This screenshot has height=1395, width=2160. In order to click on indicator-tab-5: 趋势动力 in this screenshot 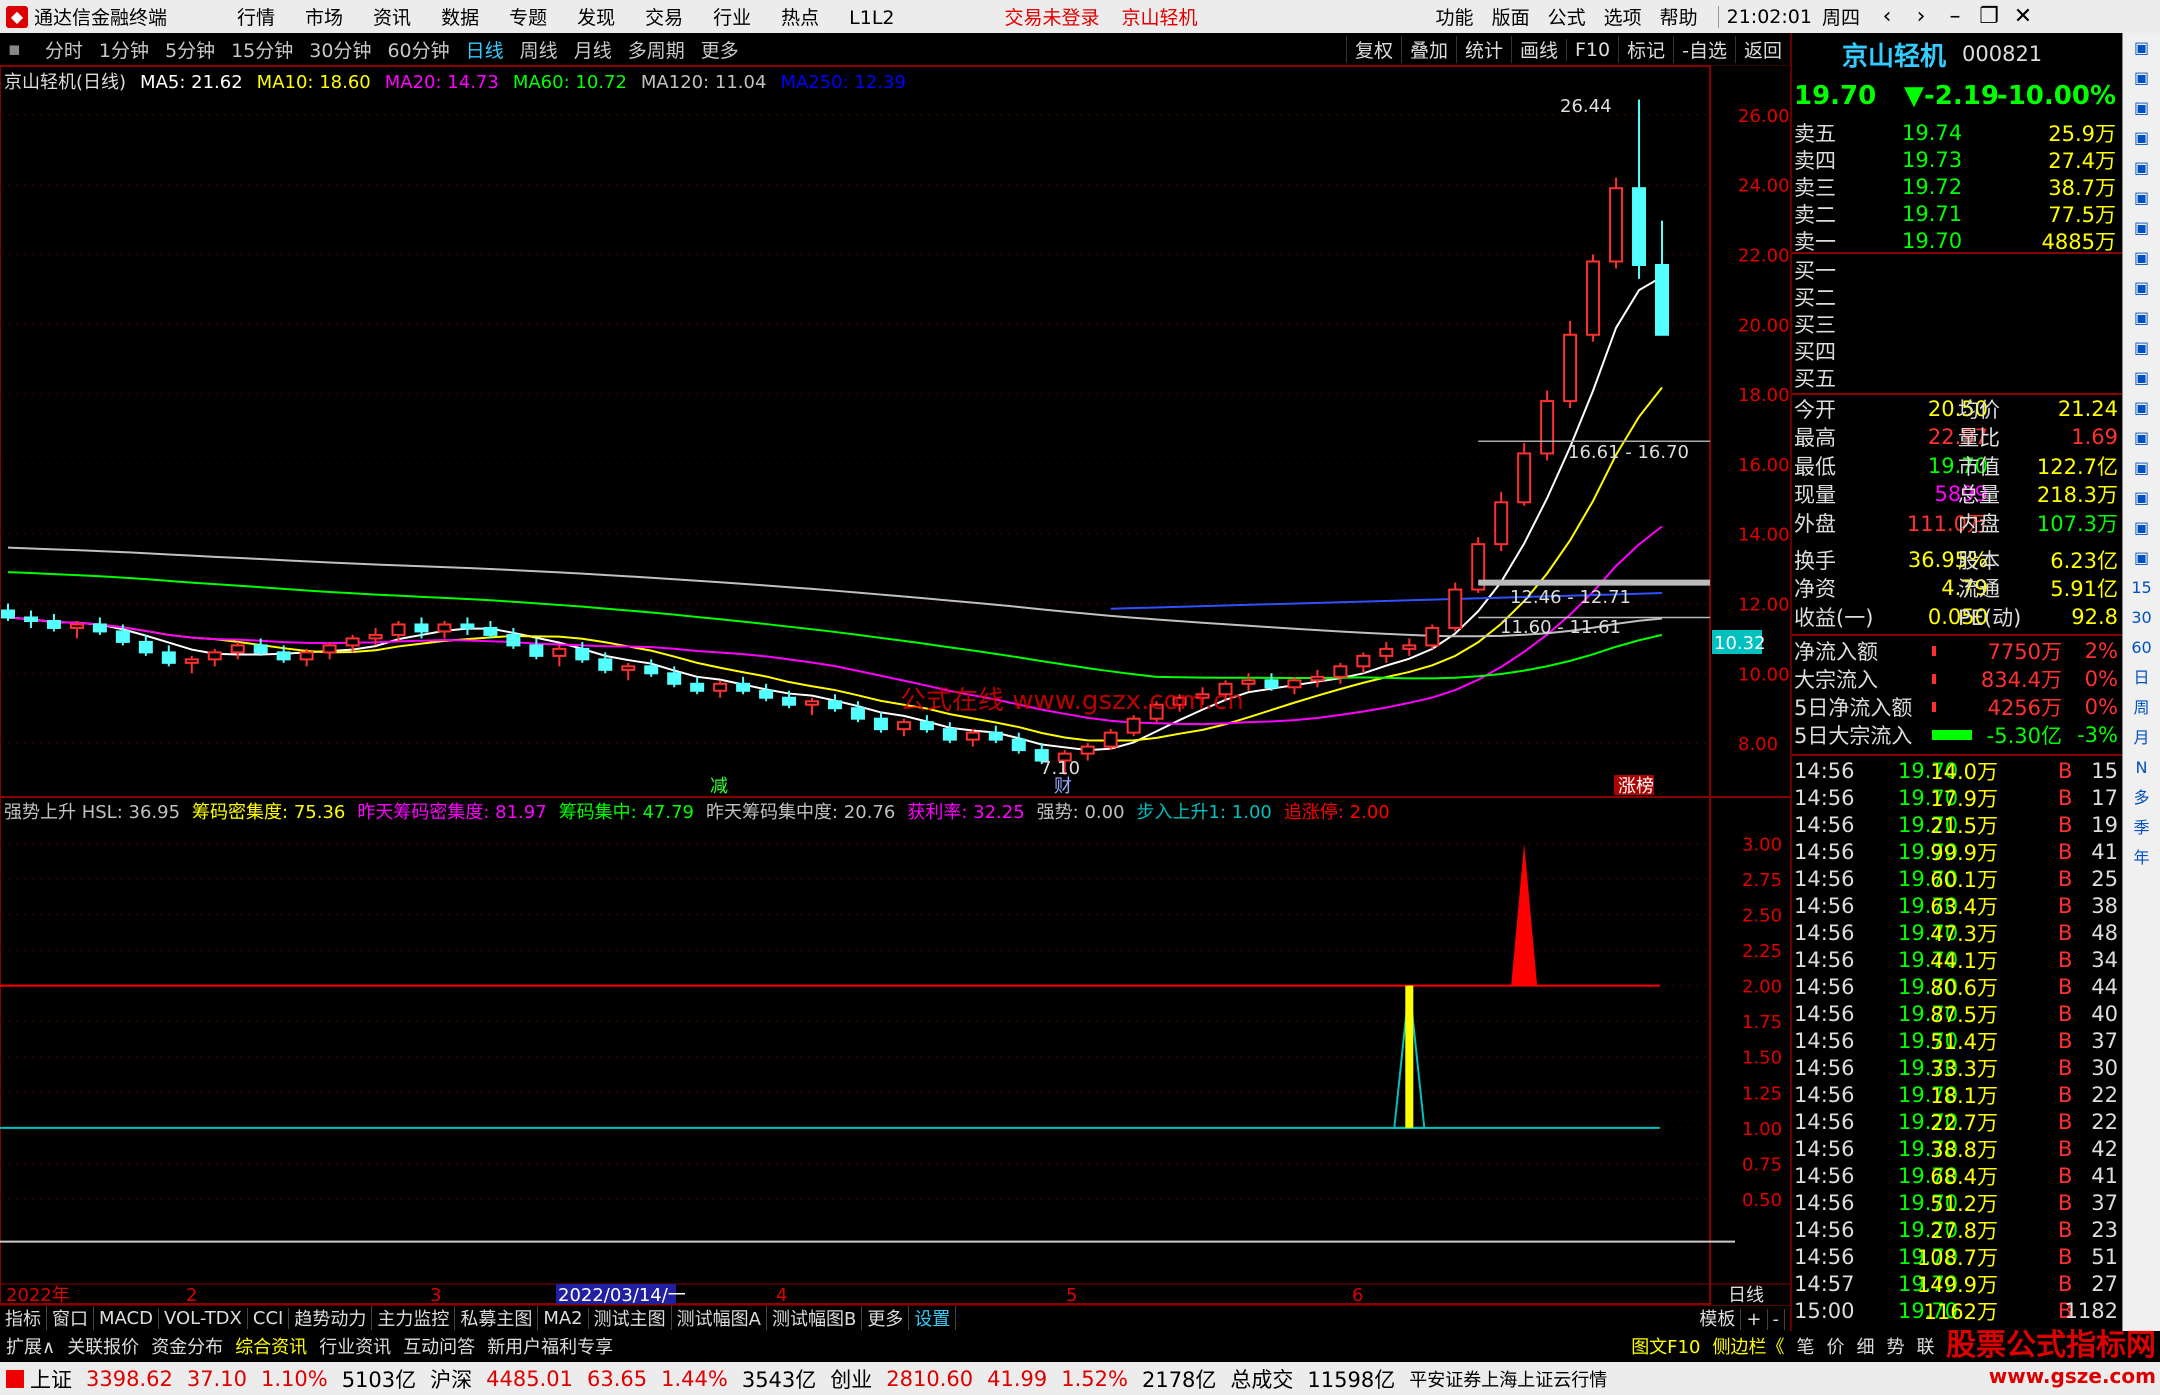, I will do `click(331, 1318)`.